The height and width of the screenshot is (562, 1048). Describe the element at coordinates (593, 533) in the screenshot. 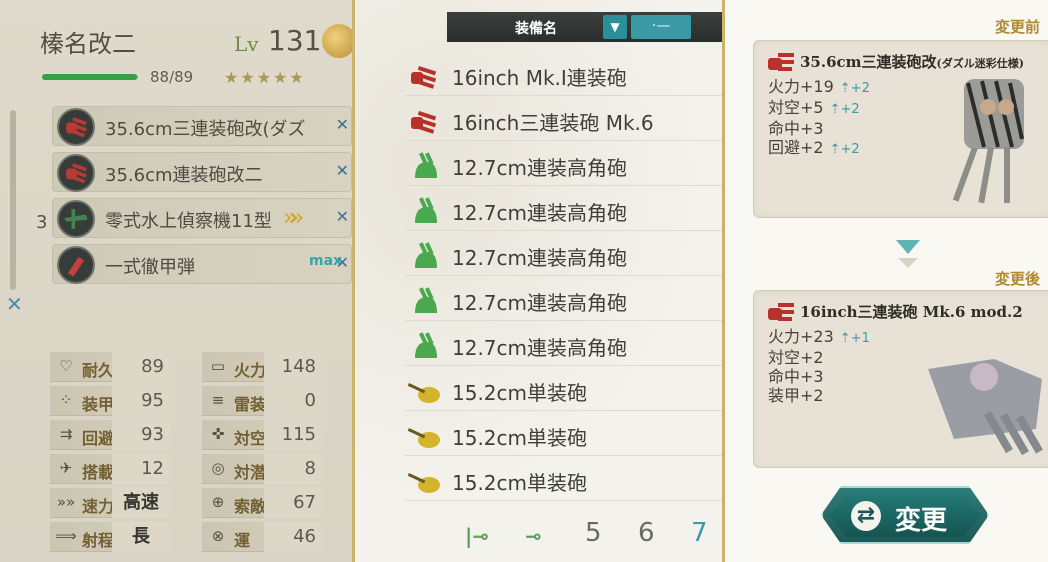

I see `page-5-button: 5` at that location.